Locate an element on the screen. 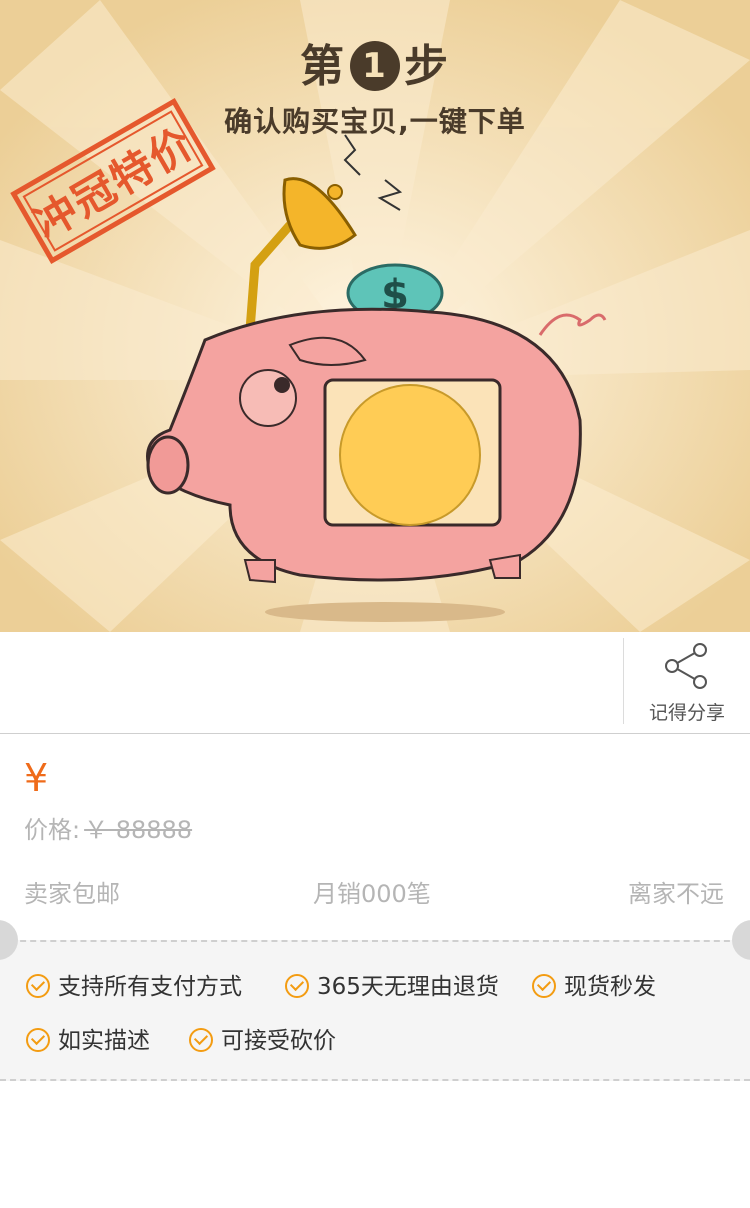 The width and height of the screenshot is (750, 1208). step-suffix: 步 is located at coordinates (427, 66).